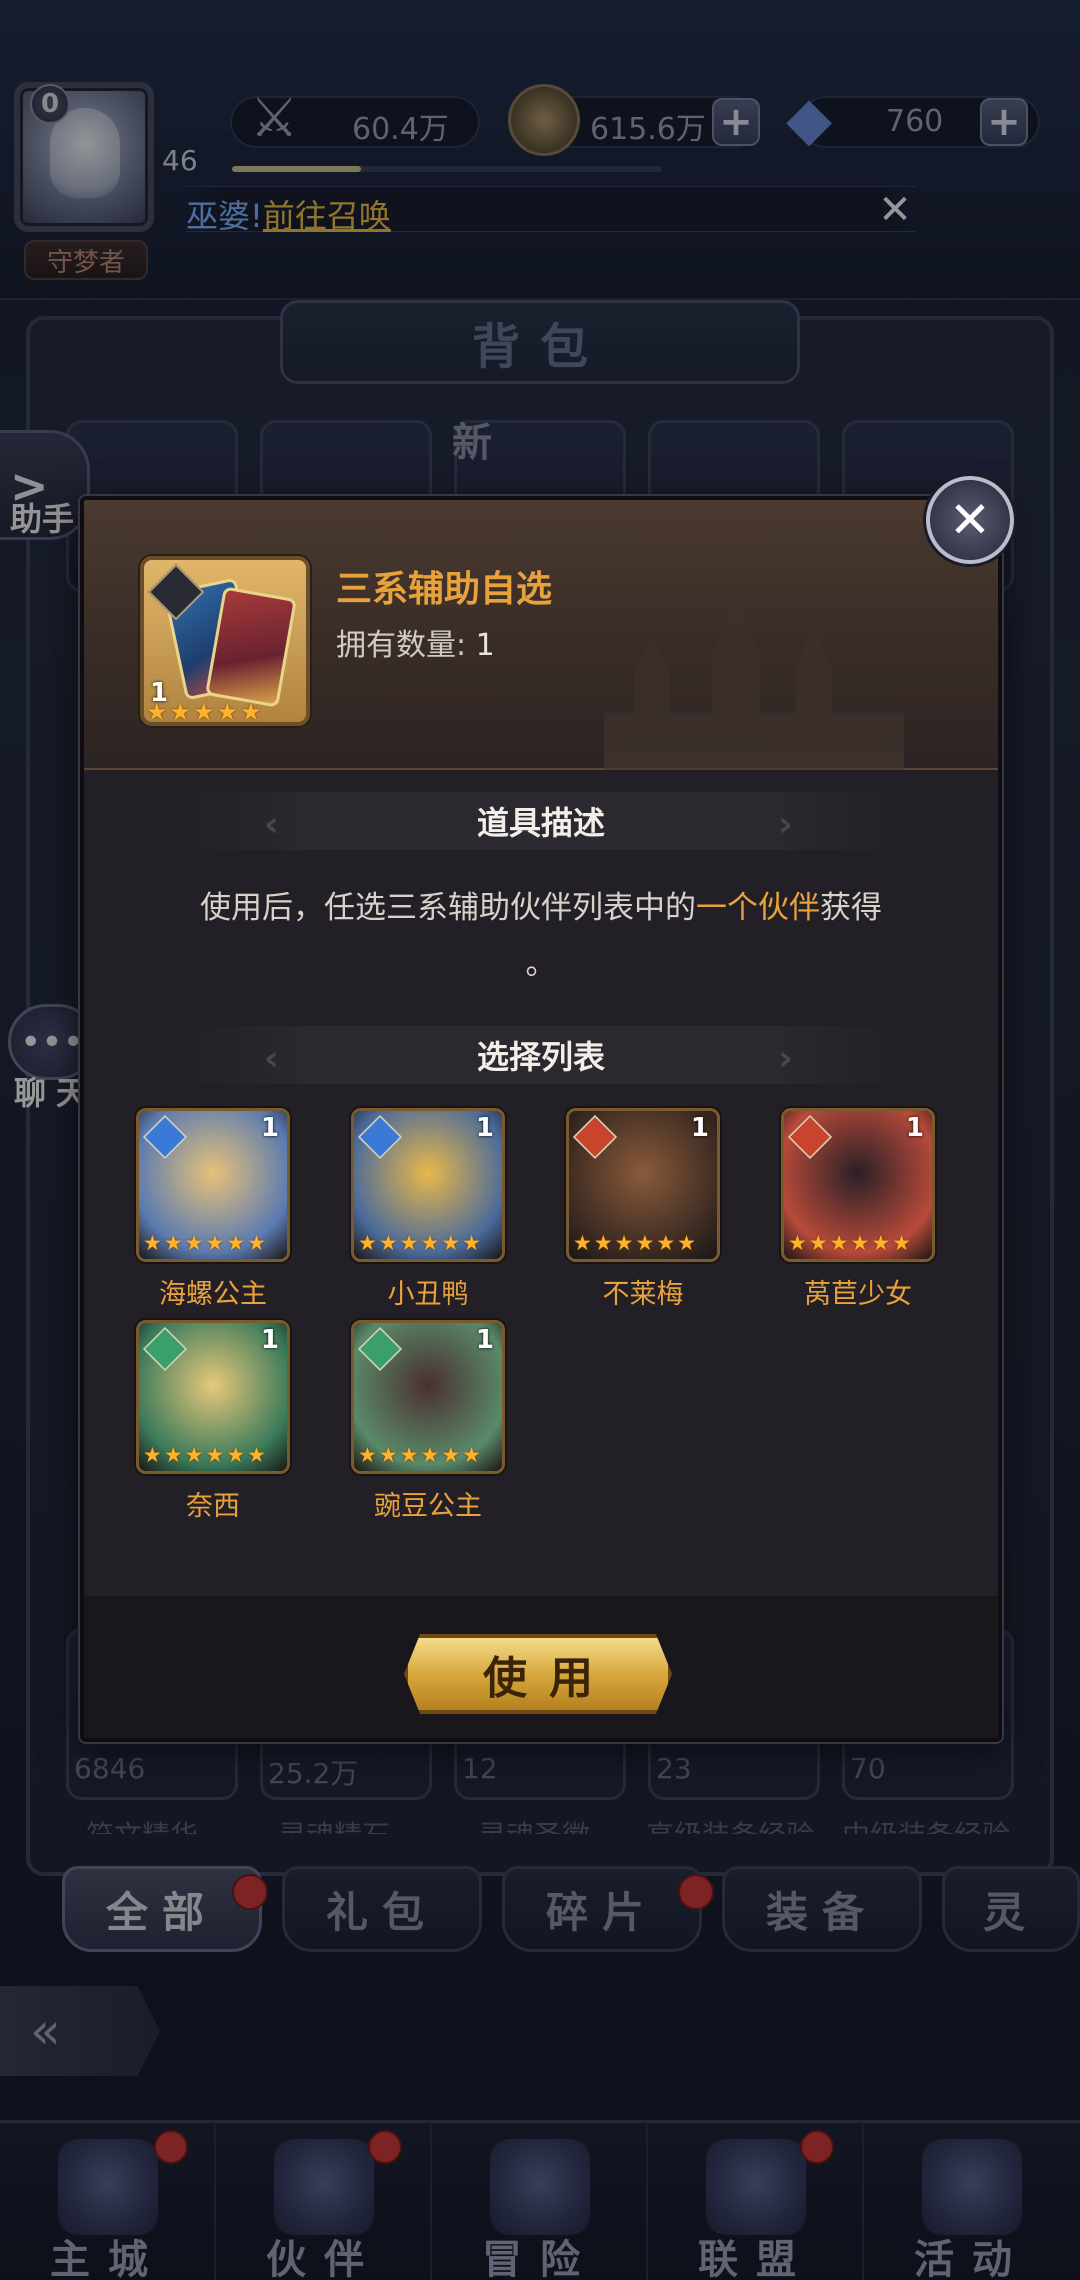 Image resolution: width=1080 pixels, height=2280 pixels. What do you see at coordinates (225, 641) in the screenshot?
I see `item-icon: 1 ★ ★ ★ ★ ★` at bounding box center [225, 641].